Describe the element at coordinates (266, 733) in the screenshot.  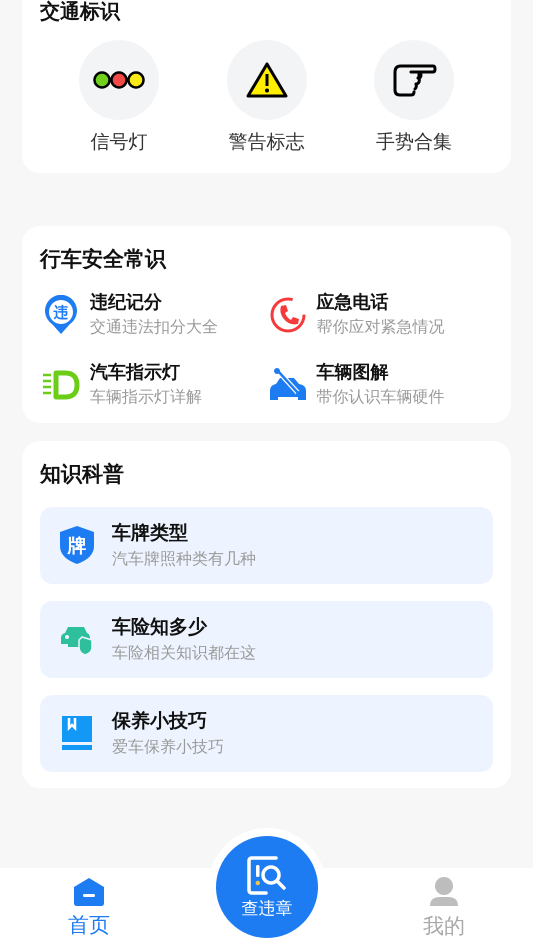
I see `knowledge-item: 保养小技巧 爱车保养小技巧` at that location.